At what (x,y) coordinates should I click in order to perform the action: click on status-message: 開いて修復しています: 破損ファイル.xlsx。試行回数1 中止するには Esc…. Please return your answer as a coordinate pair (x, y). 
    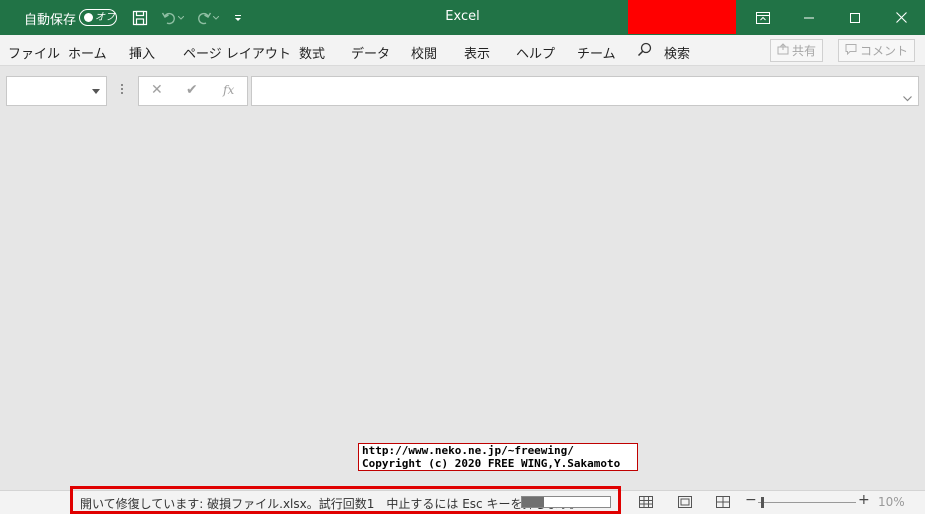
    Looking at the image, I should click on (331, 504).